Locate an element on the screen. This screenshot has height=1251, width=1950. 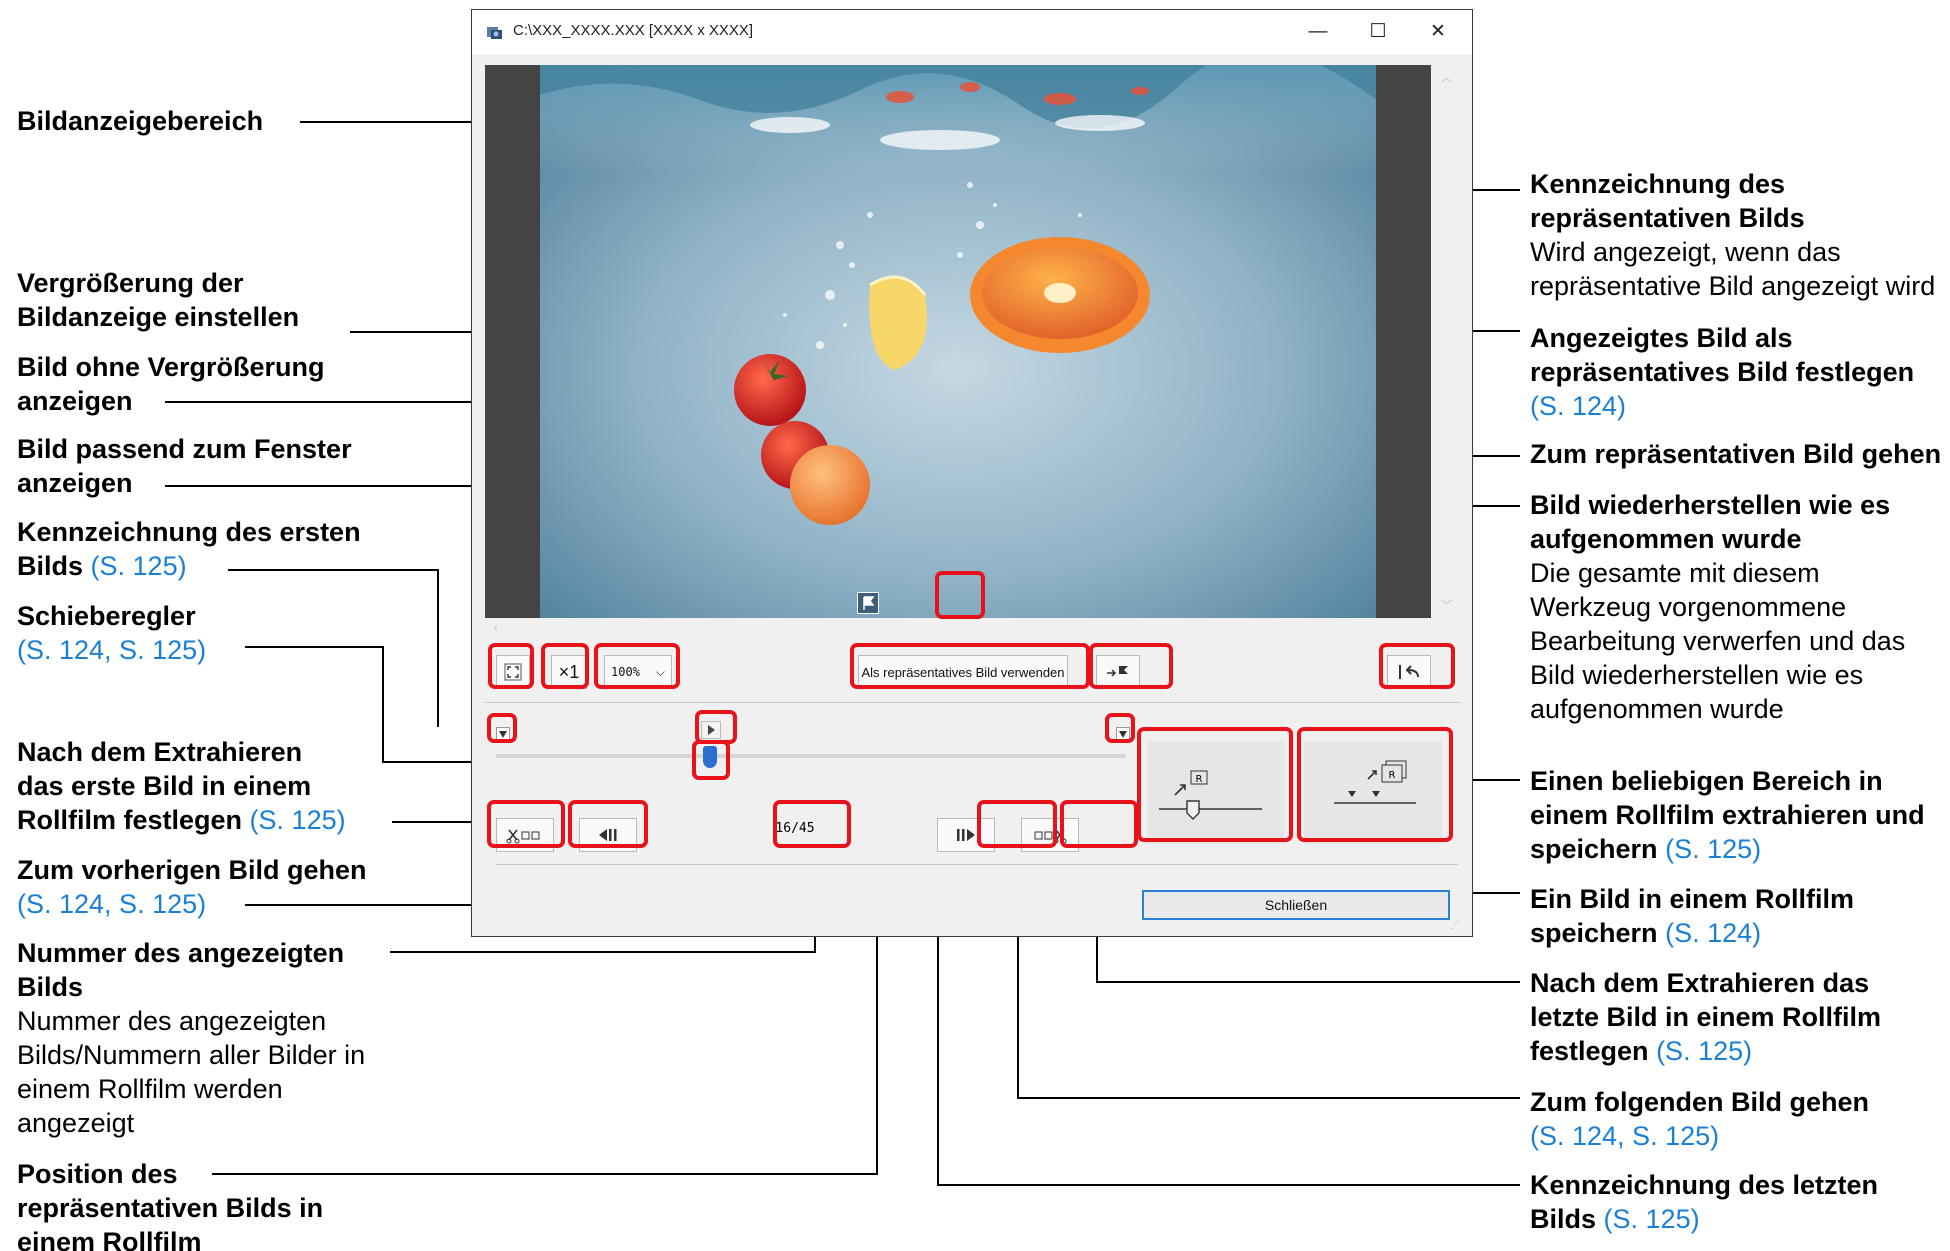
first-frame-marker is located at coordinates (503, 734).